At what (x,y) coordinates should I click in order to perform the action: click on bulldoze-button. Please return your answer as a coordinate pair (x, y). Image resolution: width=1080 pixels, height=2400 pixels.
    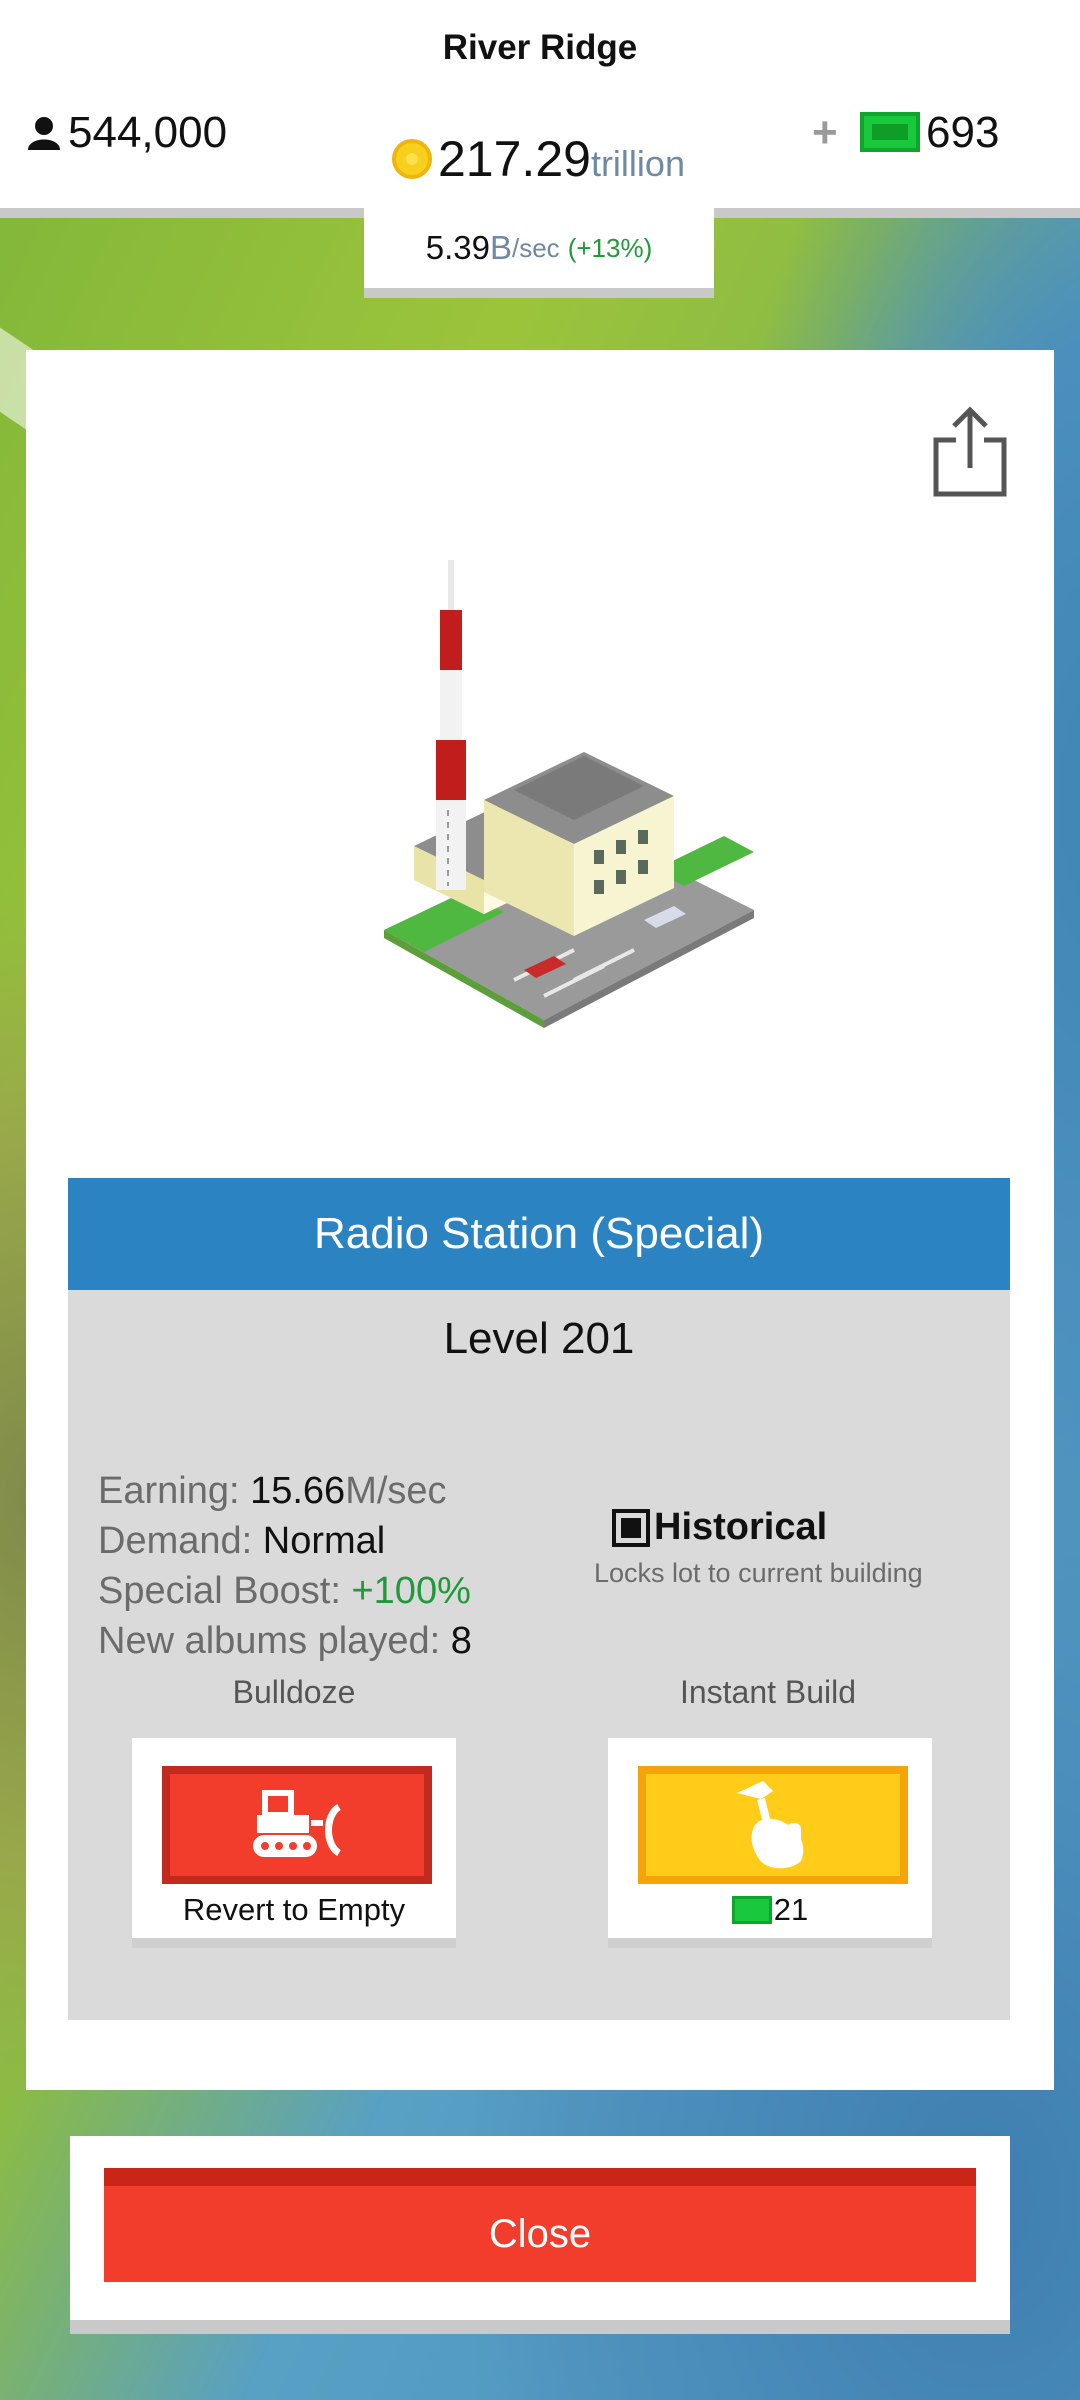
    Looking at the image, I should click on (297, 1825).